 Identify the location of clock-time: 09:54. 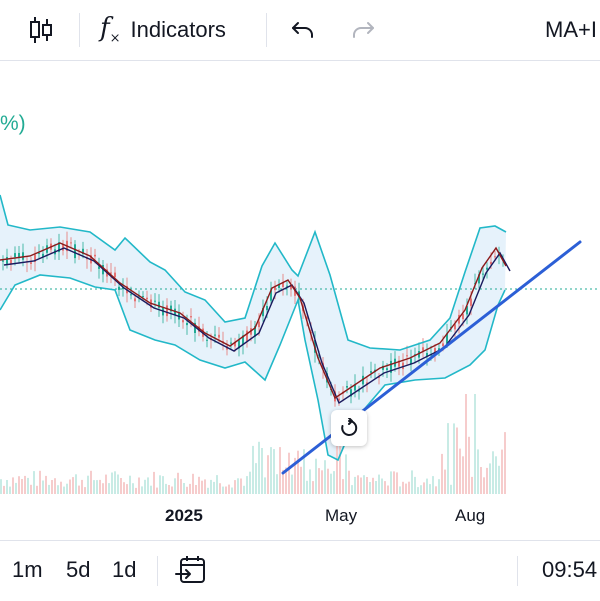
(569, 570).